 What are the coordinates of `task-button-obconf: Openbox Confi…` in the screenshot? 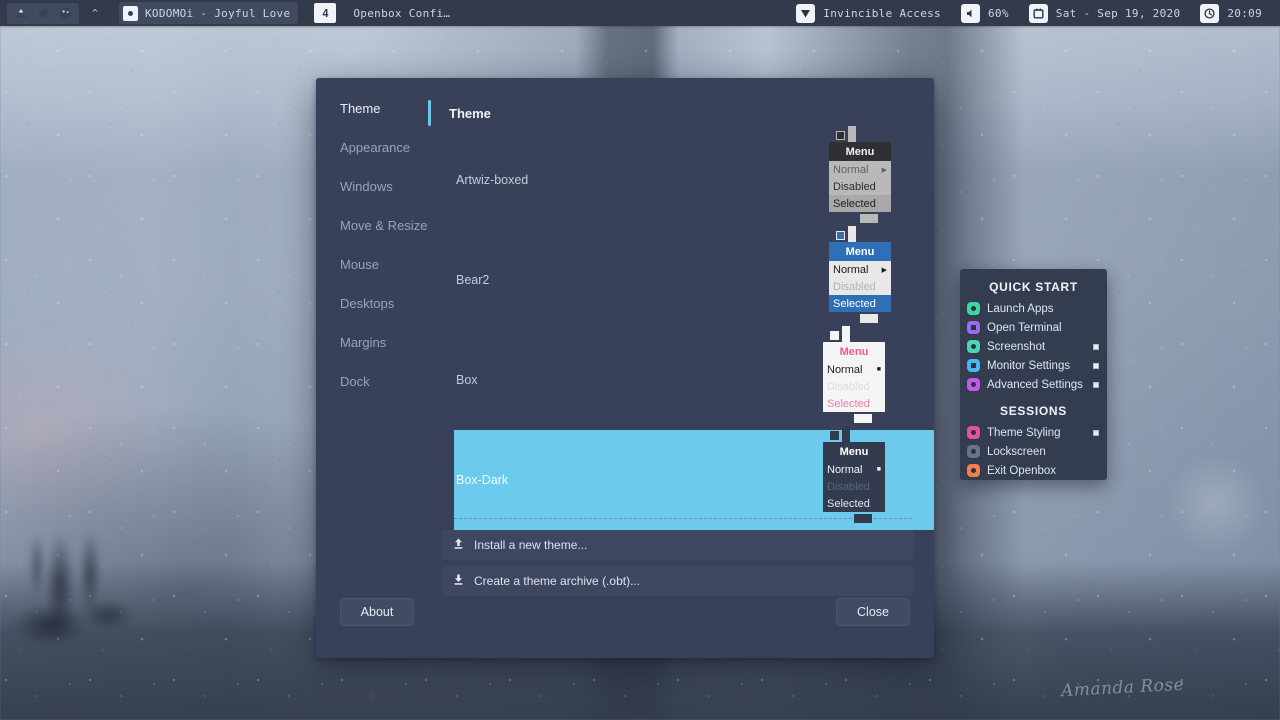 It's located at (403, 13).